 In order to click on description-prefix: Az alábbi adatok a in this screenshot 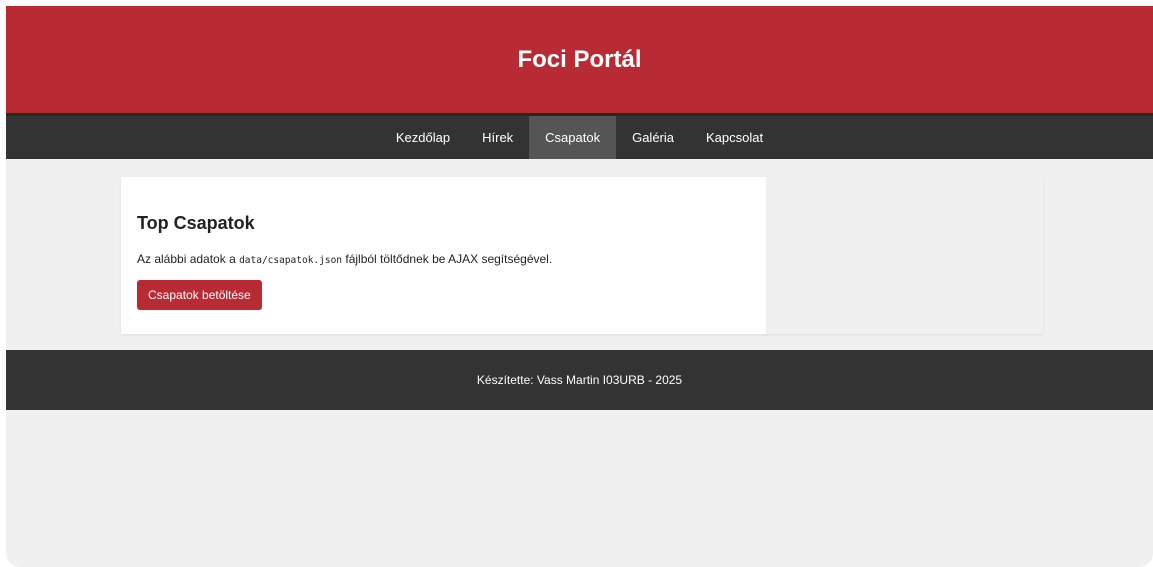, I will do `click(188, 259)`.